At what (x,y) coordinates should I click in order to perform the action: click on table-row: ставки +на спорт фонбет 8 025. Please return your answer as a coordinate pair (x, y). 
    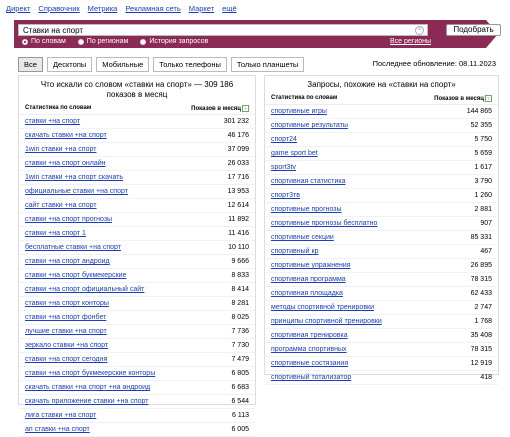
    Looking at the image, I should click on (137, 318).